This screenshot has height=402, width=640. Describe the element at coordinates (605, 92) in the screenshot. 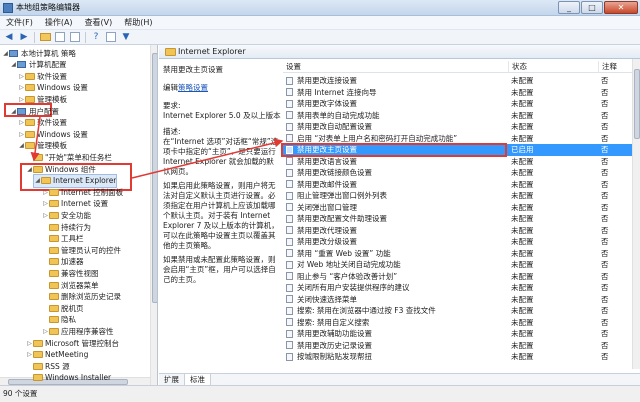

I see `setting-comment: 否` at that location.